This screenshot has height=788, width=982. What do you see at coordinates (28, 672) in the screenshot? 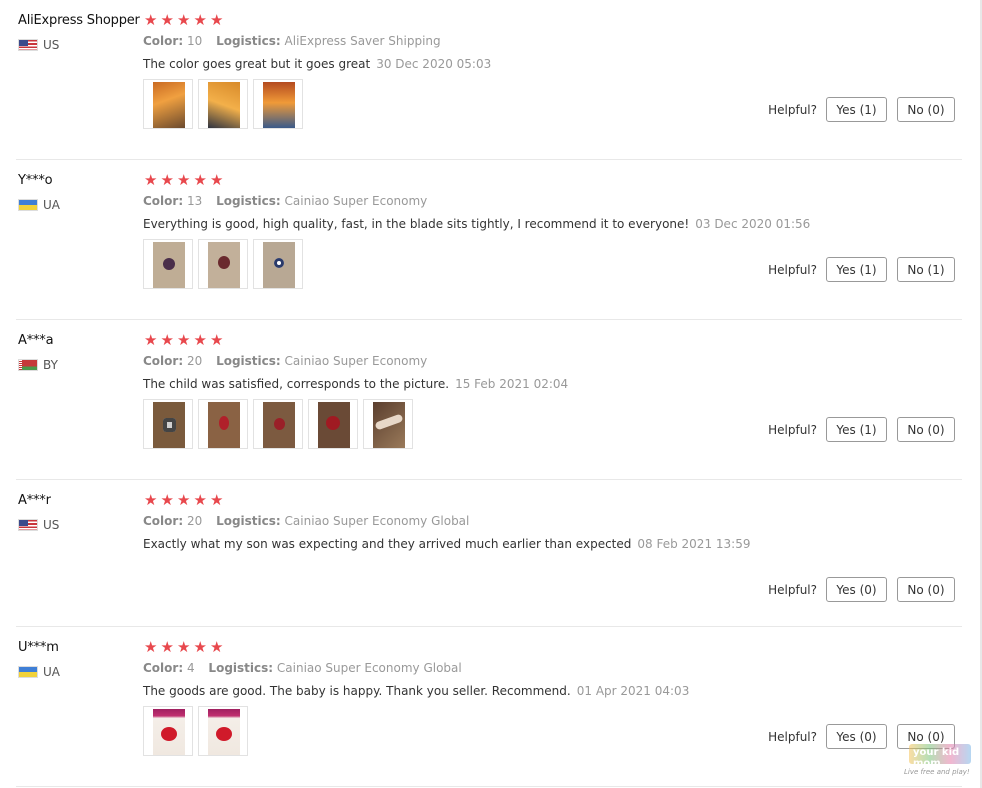
I see `ua-flag-icon` at bounding box center [28, 672].